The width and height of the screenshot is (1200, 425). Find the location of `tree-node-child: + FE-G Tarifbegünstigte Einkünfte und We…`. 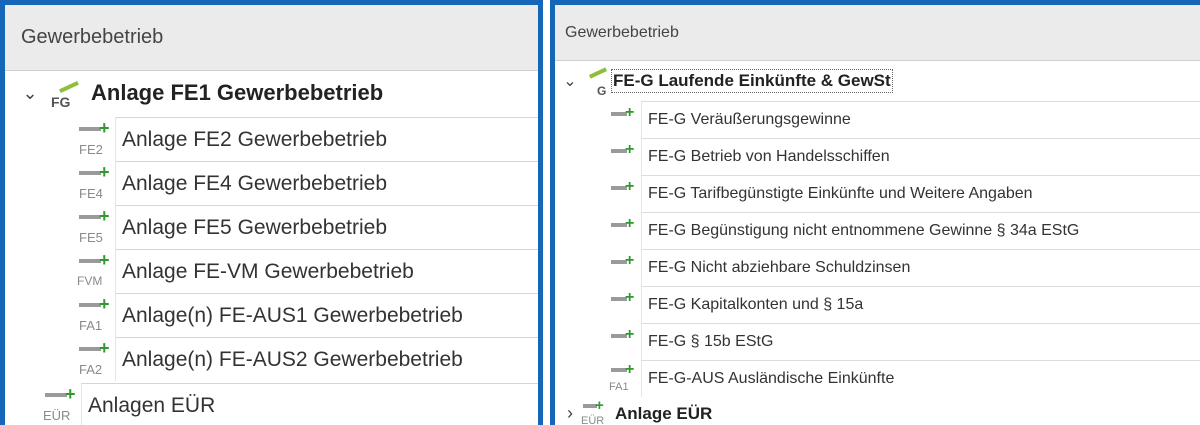

tree-node-child: + FE-G Tarifbegünstigte Einkünfte und We… is located at coordinates (877, 193).